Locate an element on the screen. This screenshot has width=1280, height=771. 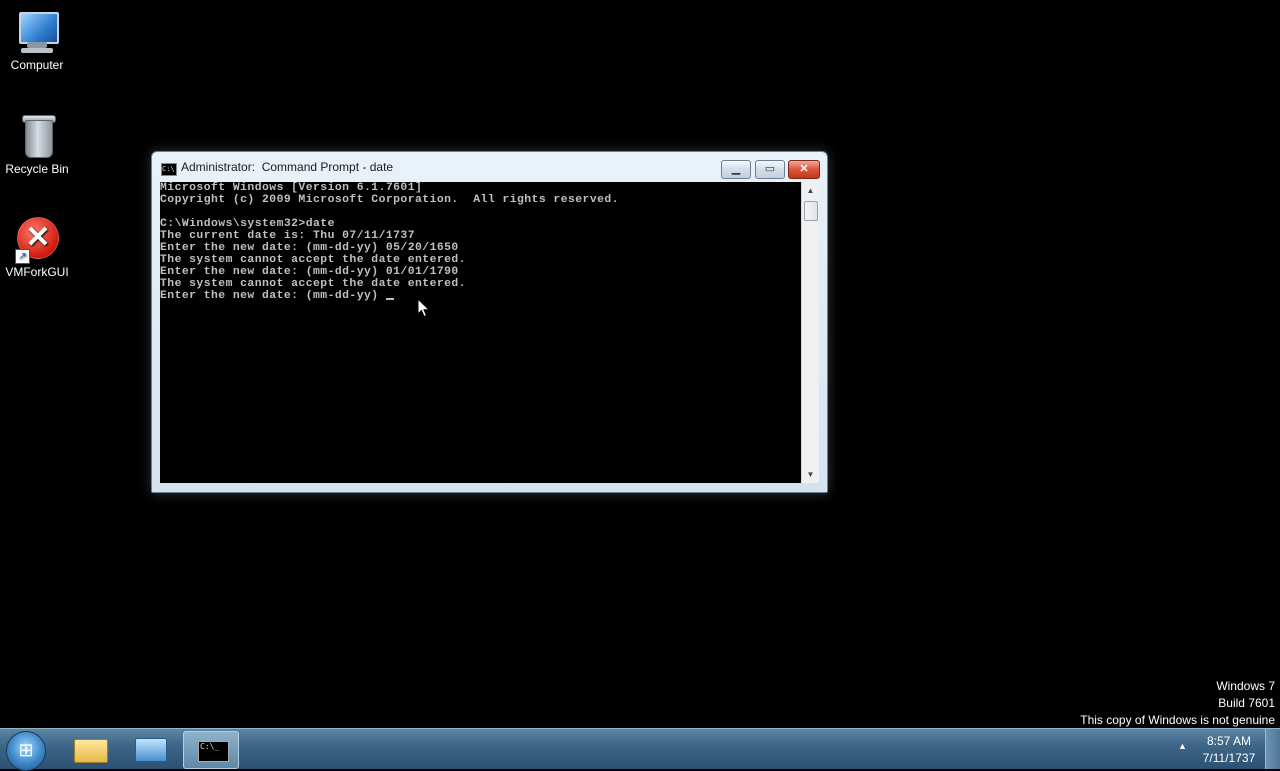
minimize-icon: ▁ is located at coordinates (736, 169).